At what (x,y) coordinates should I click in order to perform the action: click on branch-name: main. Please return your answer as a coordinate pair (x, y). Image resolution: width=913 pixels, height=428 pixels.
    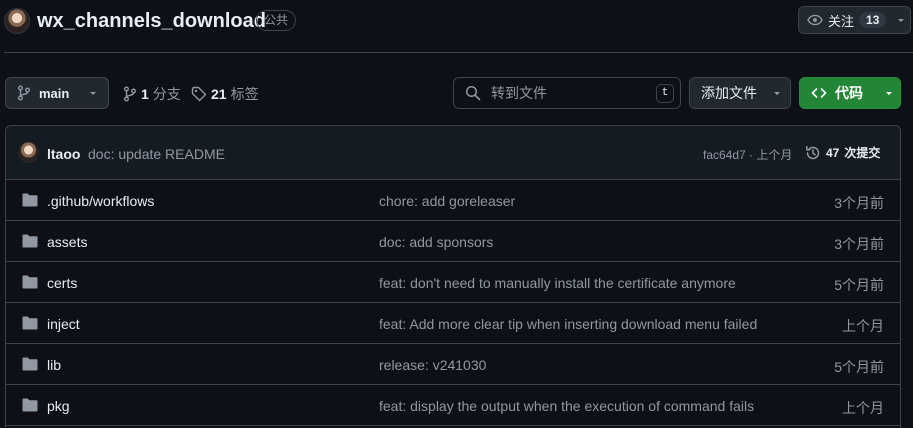
    Looking at the image, I should click on (54, 93).